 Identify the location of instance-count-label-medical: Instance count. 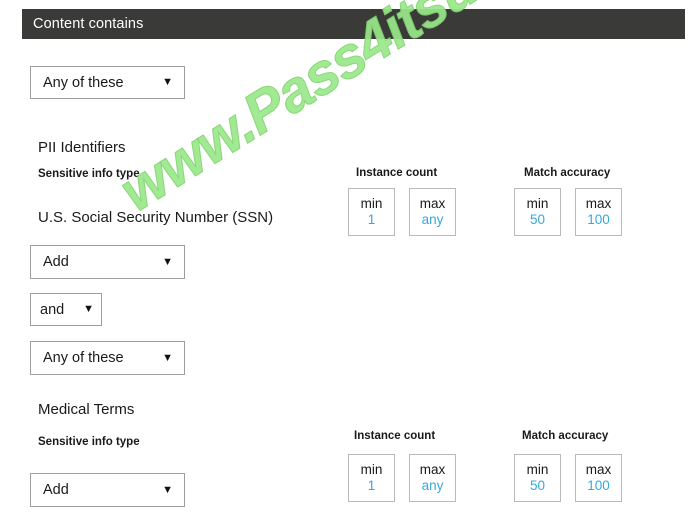
(395, 436).